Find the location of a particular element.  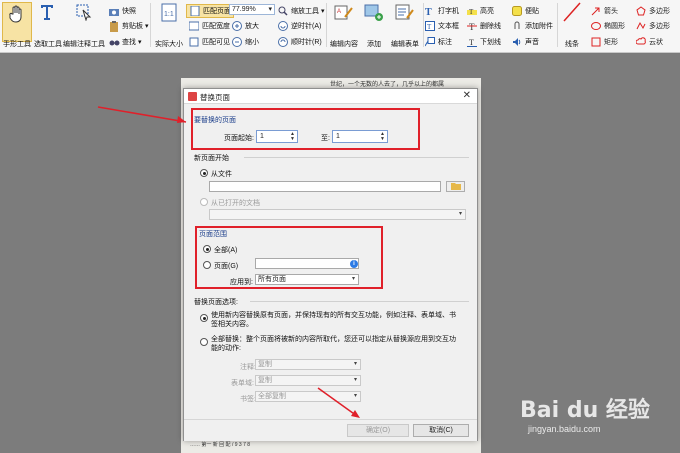

form-fields-select: 复制 ▾ is located at coordinates (308, 380).